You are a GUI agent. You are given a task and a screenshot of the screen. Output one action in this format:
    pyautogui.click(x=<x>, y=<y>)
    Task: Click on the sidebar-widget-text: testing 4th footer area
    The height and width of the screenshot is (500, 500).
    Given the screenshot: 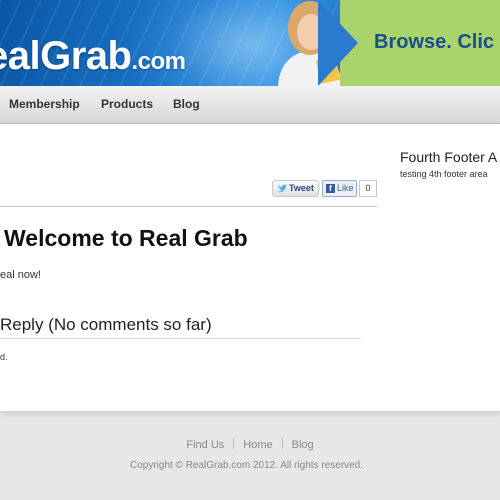 What is the action you would take?
    pyautogui.click(x=444, y=174)
    